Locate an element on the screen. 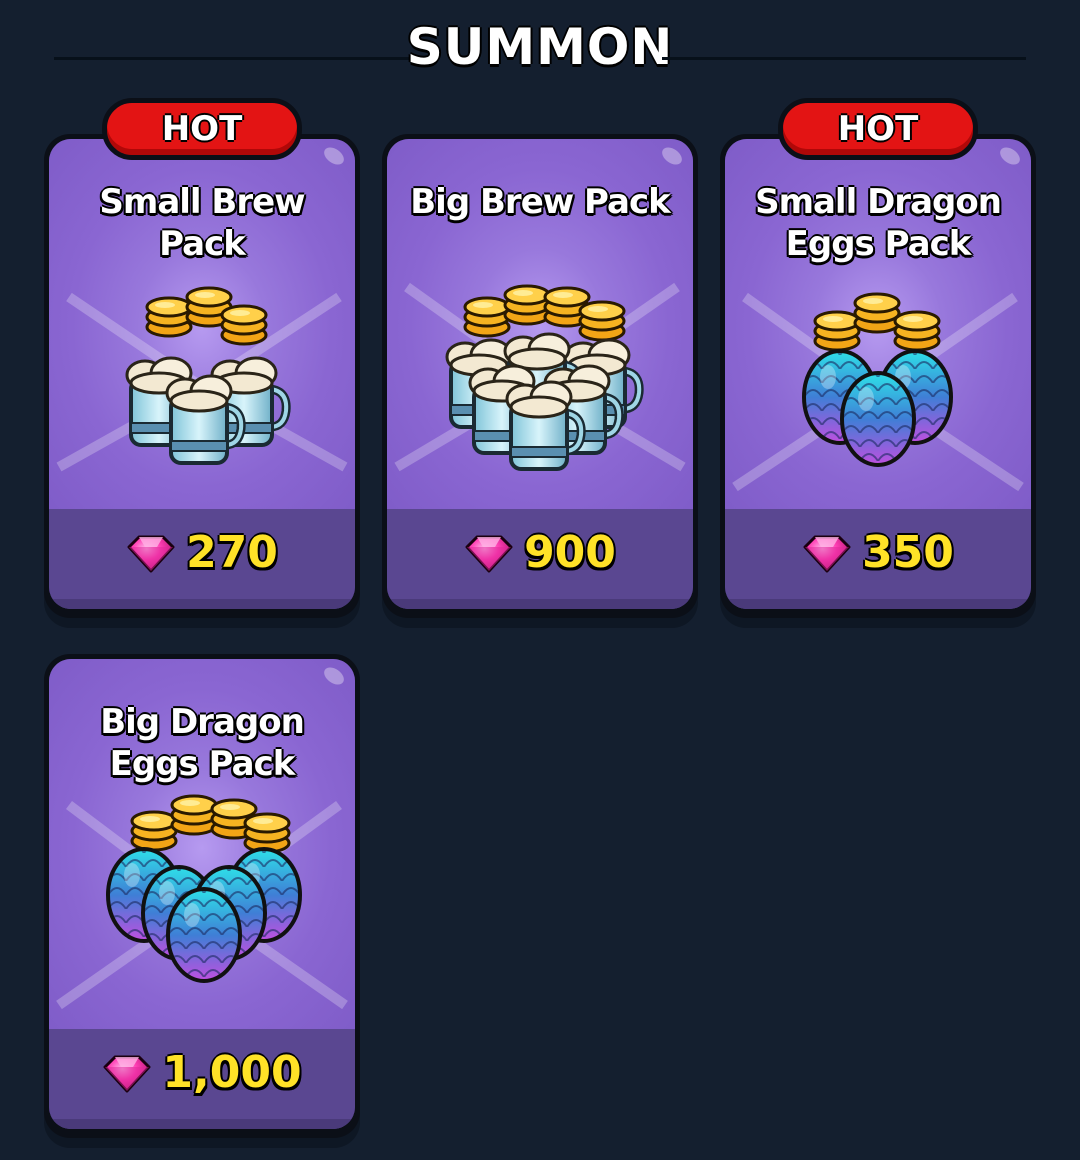 The width and height of the screenshot is (1080, 1160). pack-title: Big Brew Pack is located at coordinates (540, 202).